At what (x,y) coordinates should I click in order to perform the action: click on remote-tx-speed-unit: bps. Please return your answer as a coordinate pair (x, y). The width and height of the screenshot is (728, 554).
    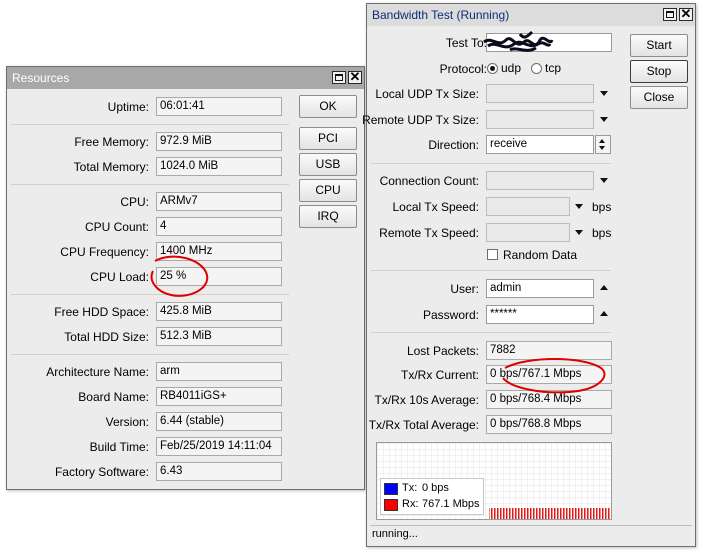
    Looking at the image, I should click on (602, 233).